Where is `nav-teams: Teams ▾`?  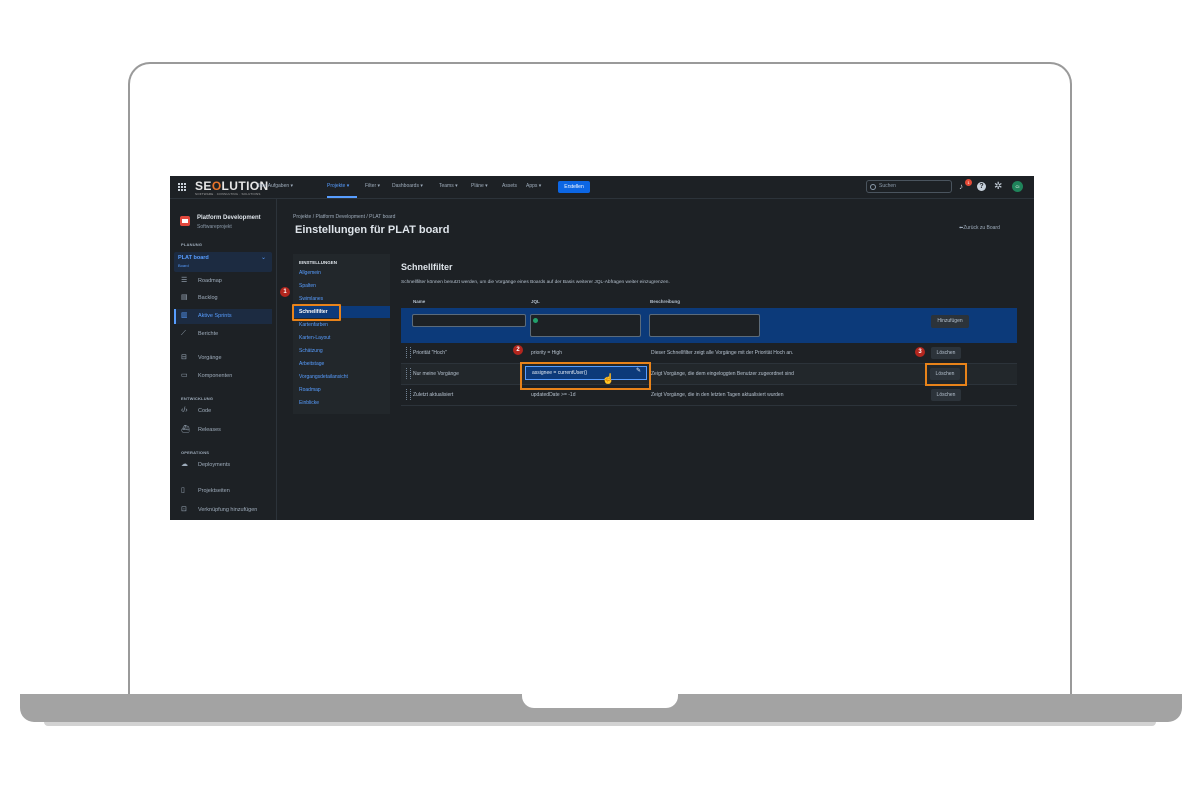
nav-teams: Teams ▾ is located at coordinates (448, 186).